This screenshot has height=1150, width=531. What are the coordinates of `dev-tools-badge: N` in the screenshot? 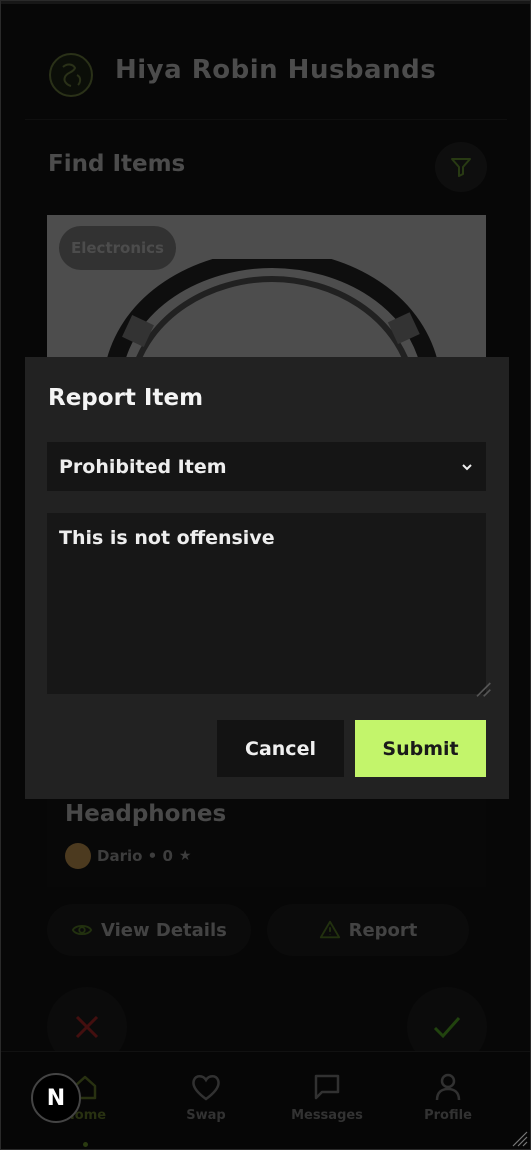 It's located at (56, 1098).